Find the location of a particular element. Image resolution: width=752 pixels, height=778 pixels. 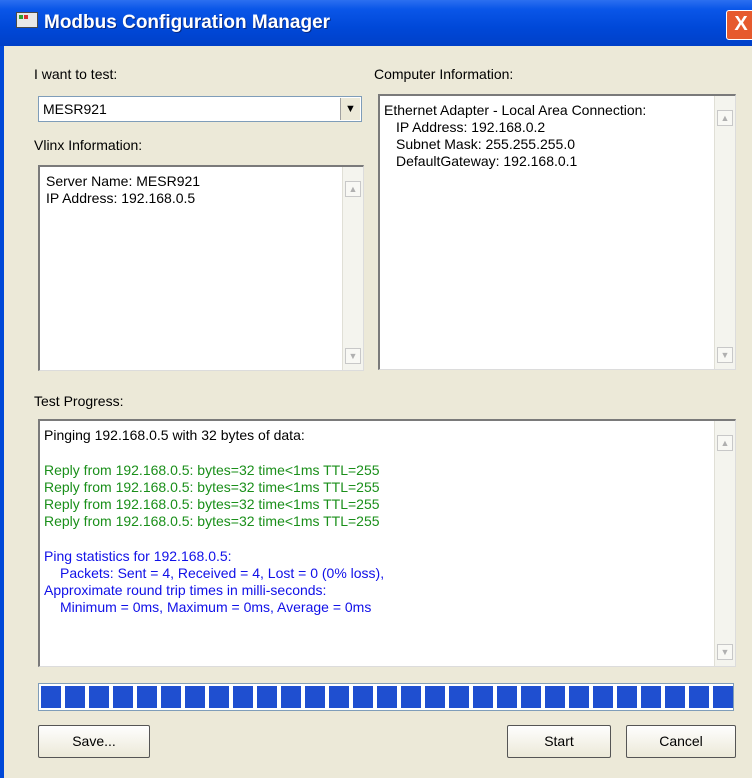

test-progress-label: Test Progress: is located at coordinates (79, 401).